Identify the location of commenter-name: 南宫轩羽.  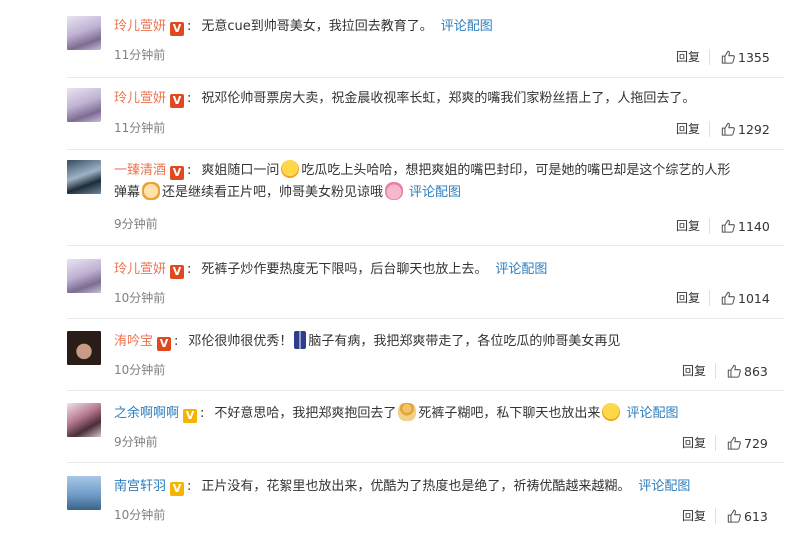
(140, 486).